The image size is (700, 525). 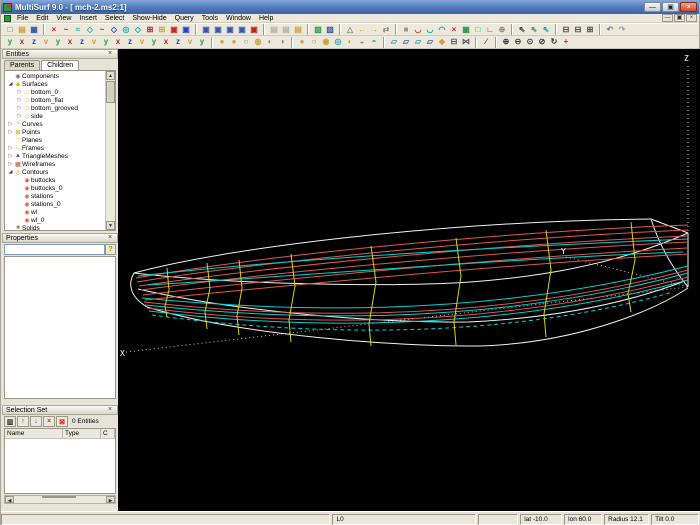 What do you see at coordinates (566, 42) in the screenshot?
I see `pan-view-button: +` at bounding box center [566, 42].